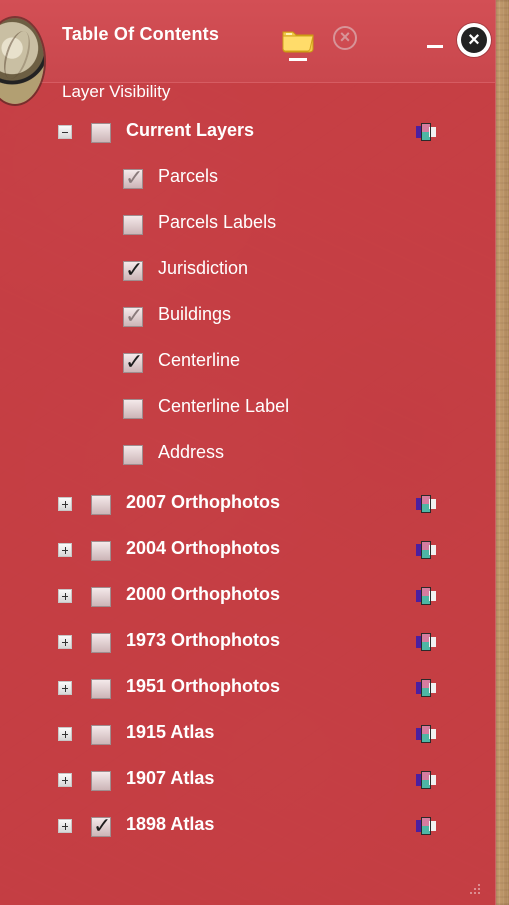 Image resolution: width=509 pixels, height=905 pixels. What do you see at coordinates (345, 38) in the screenshot?
I see `disabled-close-icon: ×` at bounding box center [345, 38].